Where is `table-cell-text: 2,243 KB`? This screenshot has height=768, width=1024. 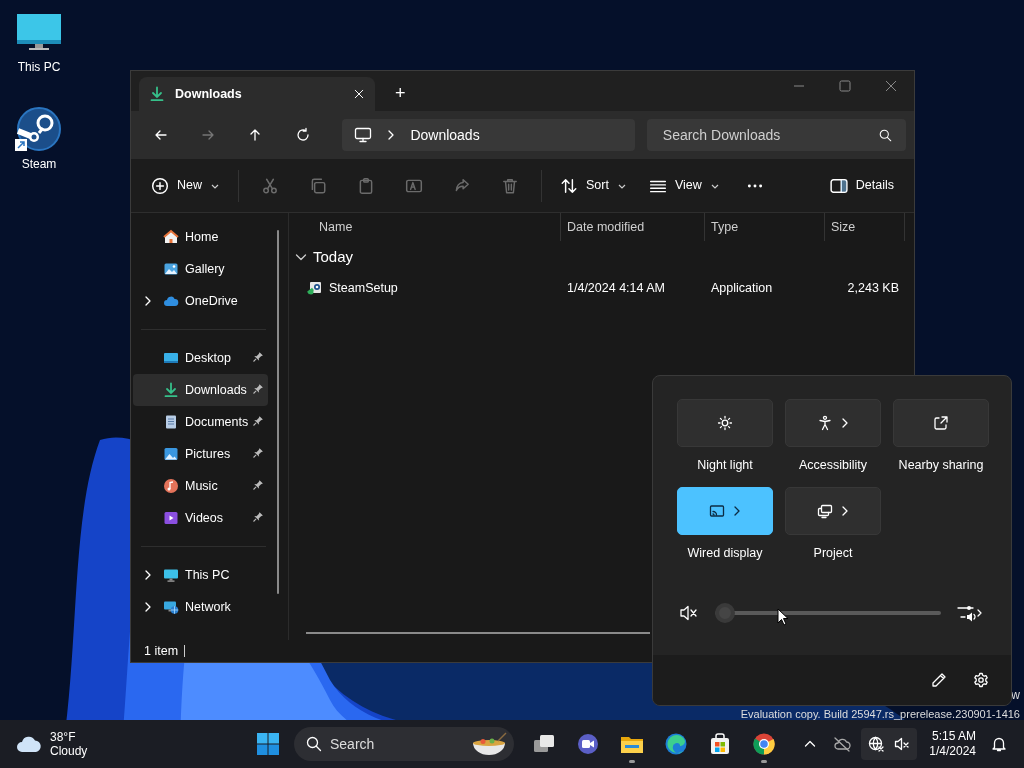
table-cell-text: 2,243 KB is located at coordinates (873, 288).